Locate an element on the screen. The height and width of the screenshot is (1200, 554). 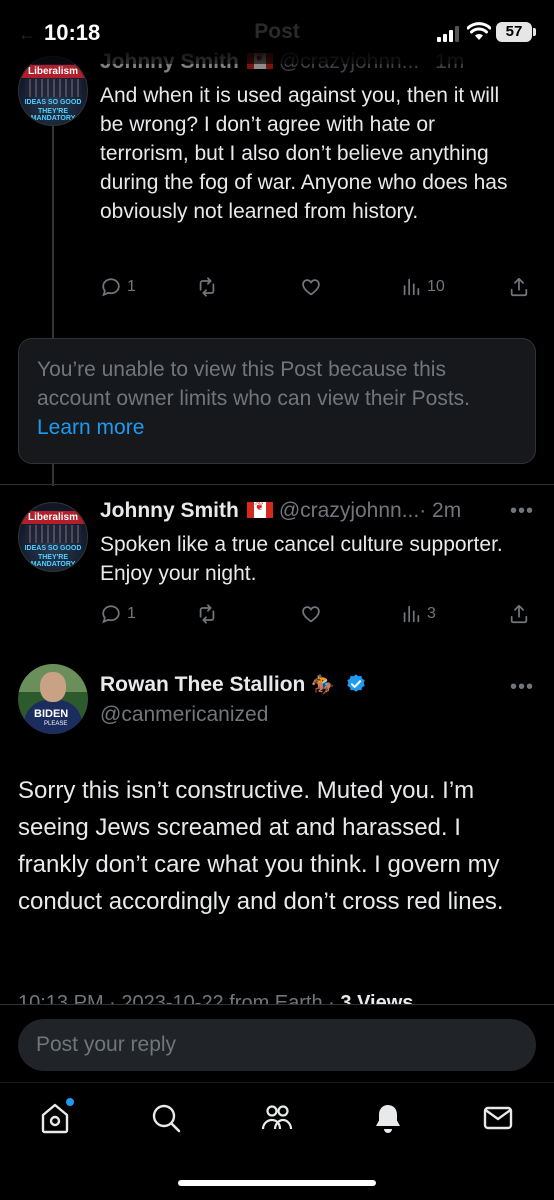
post-actions: 1 3 is located at coordinates (317, 614).